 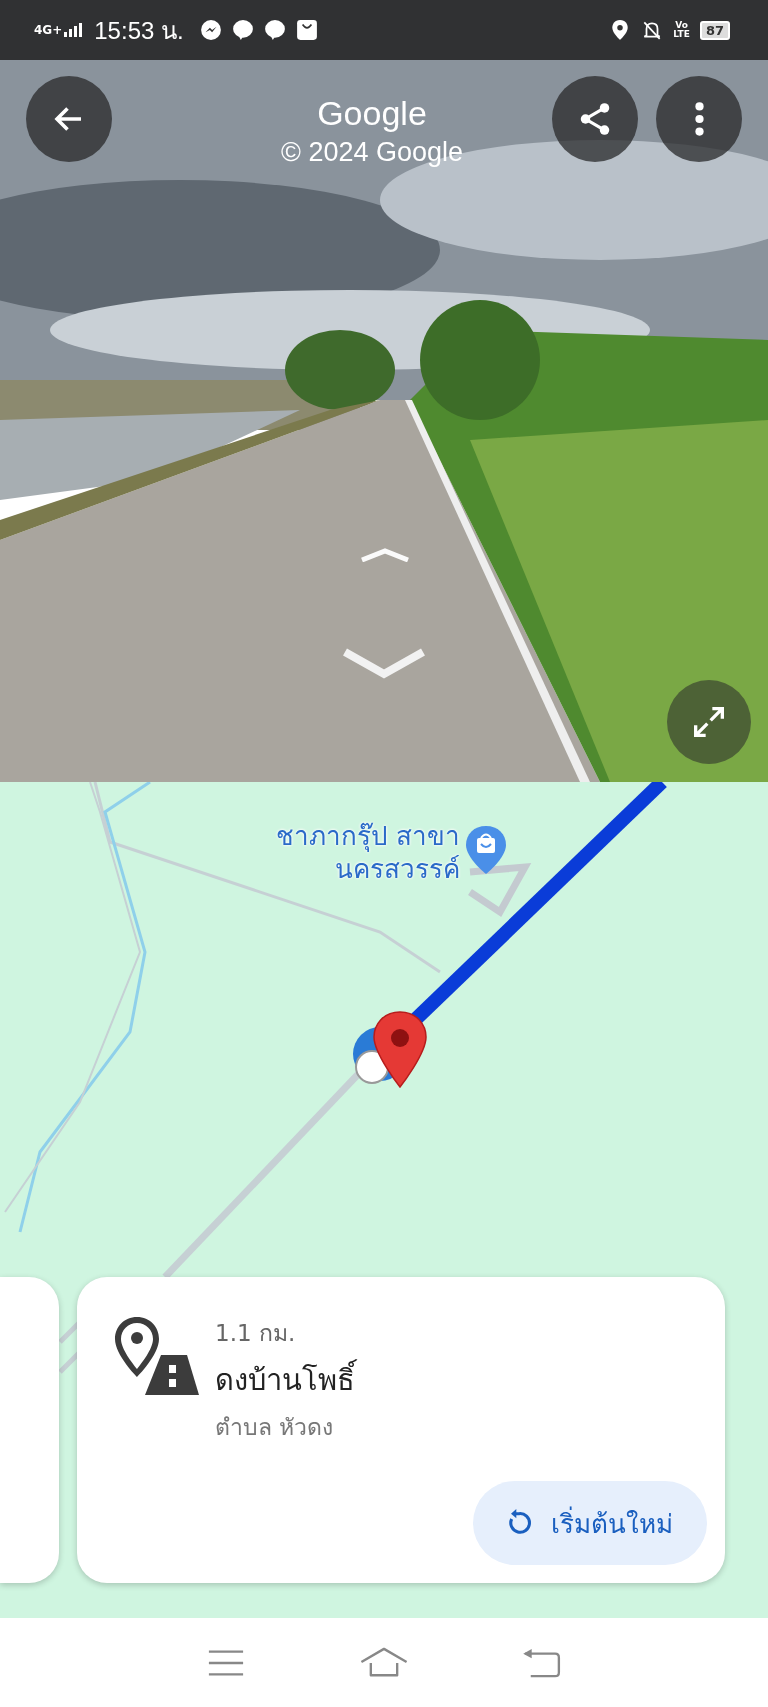 I want to click on map-road, so click(x=500, y=889).